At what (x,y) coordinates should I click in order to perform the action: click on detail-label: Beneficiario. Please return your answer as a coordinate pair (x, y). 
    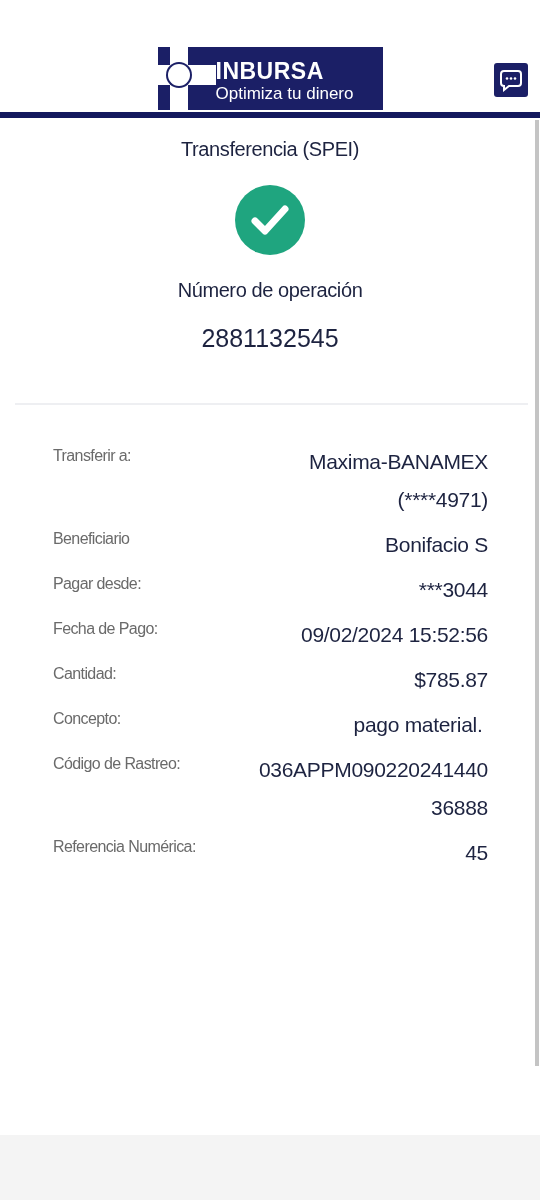
    Looking at the image, I should click on (91, 538).